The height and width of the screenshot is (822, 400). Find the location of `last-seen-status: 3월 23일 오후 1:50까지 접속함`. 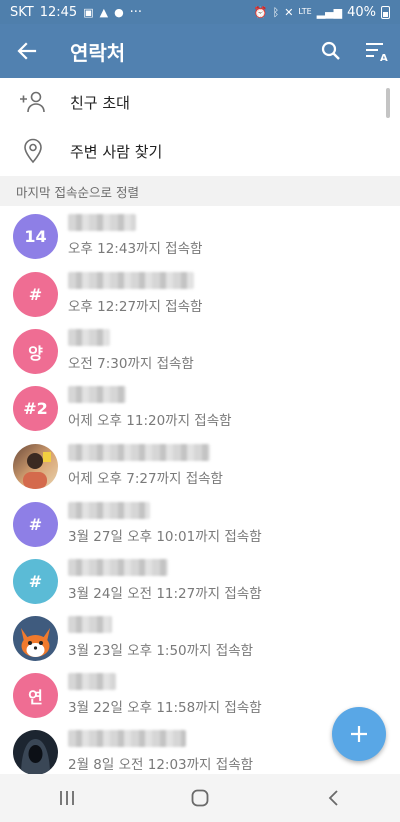

last-seen-status: 3월 23일 오후 1:50까지 접속함 is located at coordinates (161, 651).